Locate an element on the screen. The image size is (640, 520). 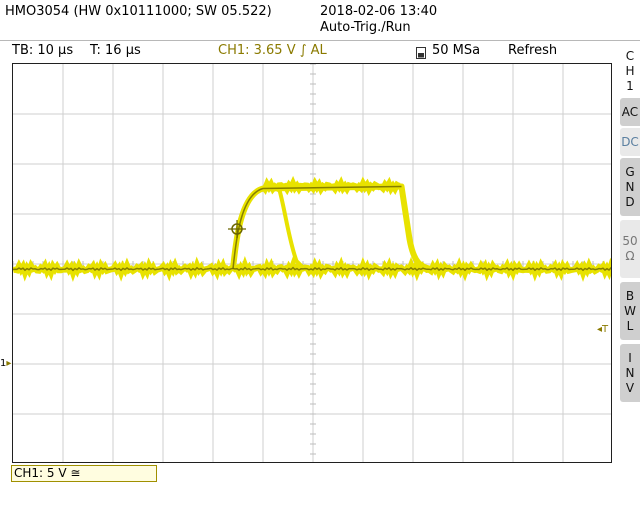
coupling-gnd-button: G N D is located at coordinates (630, 187).